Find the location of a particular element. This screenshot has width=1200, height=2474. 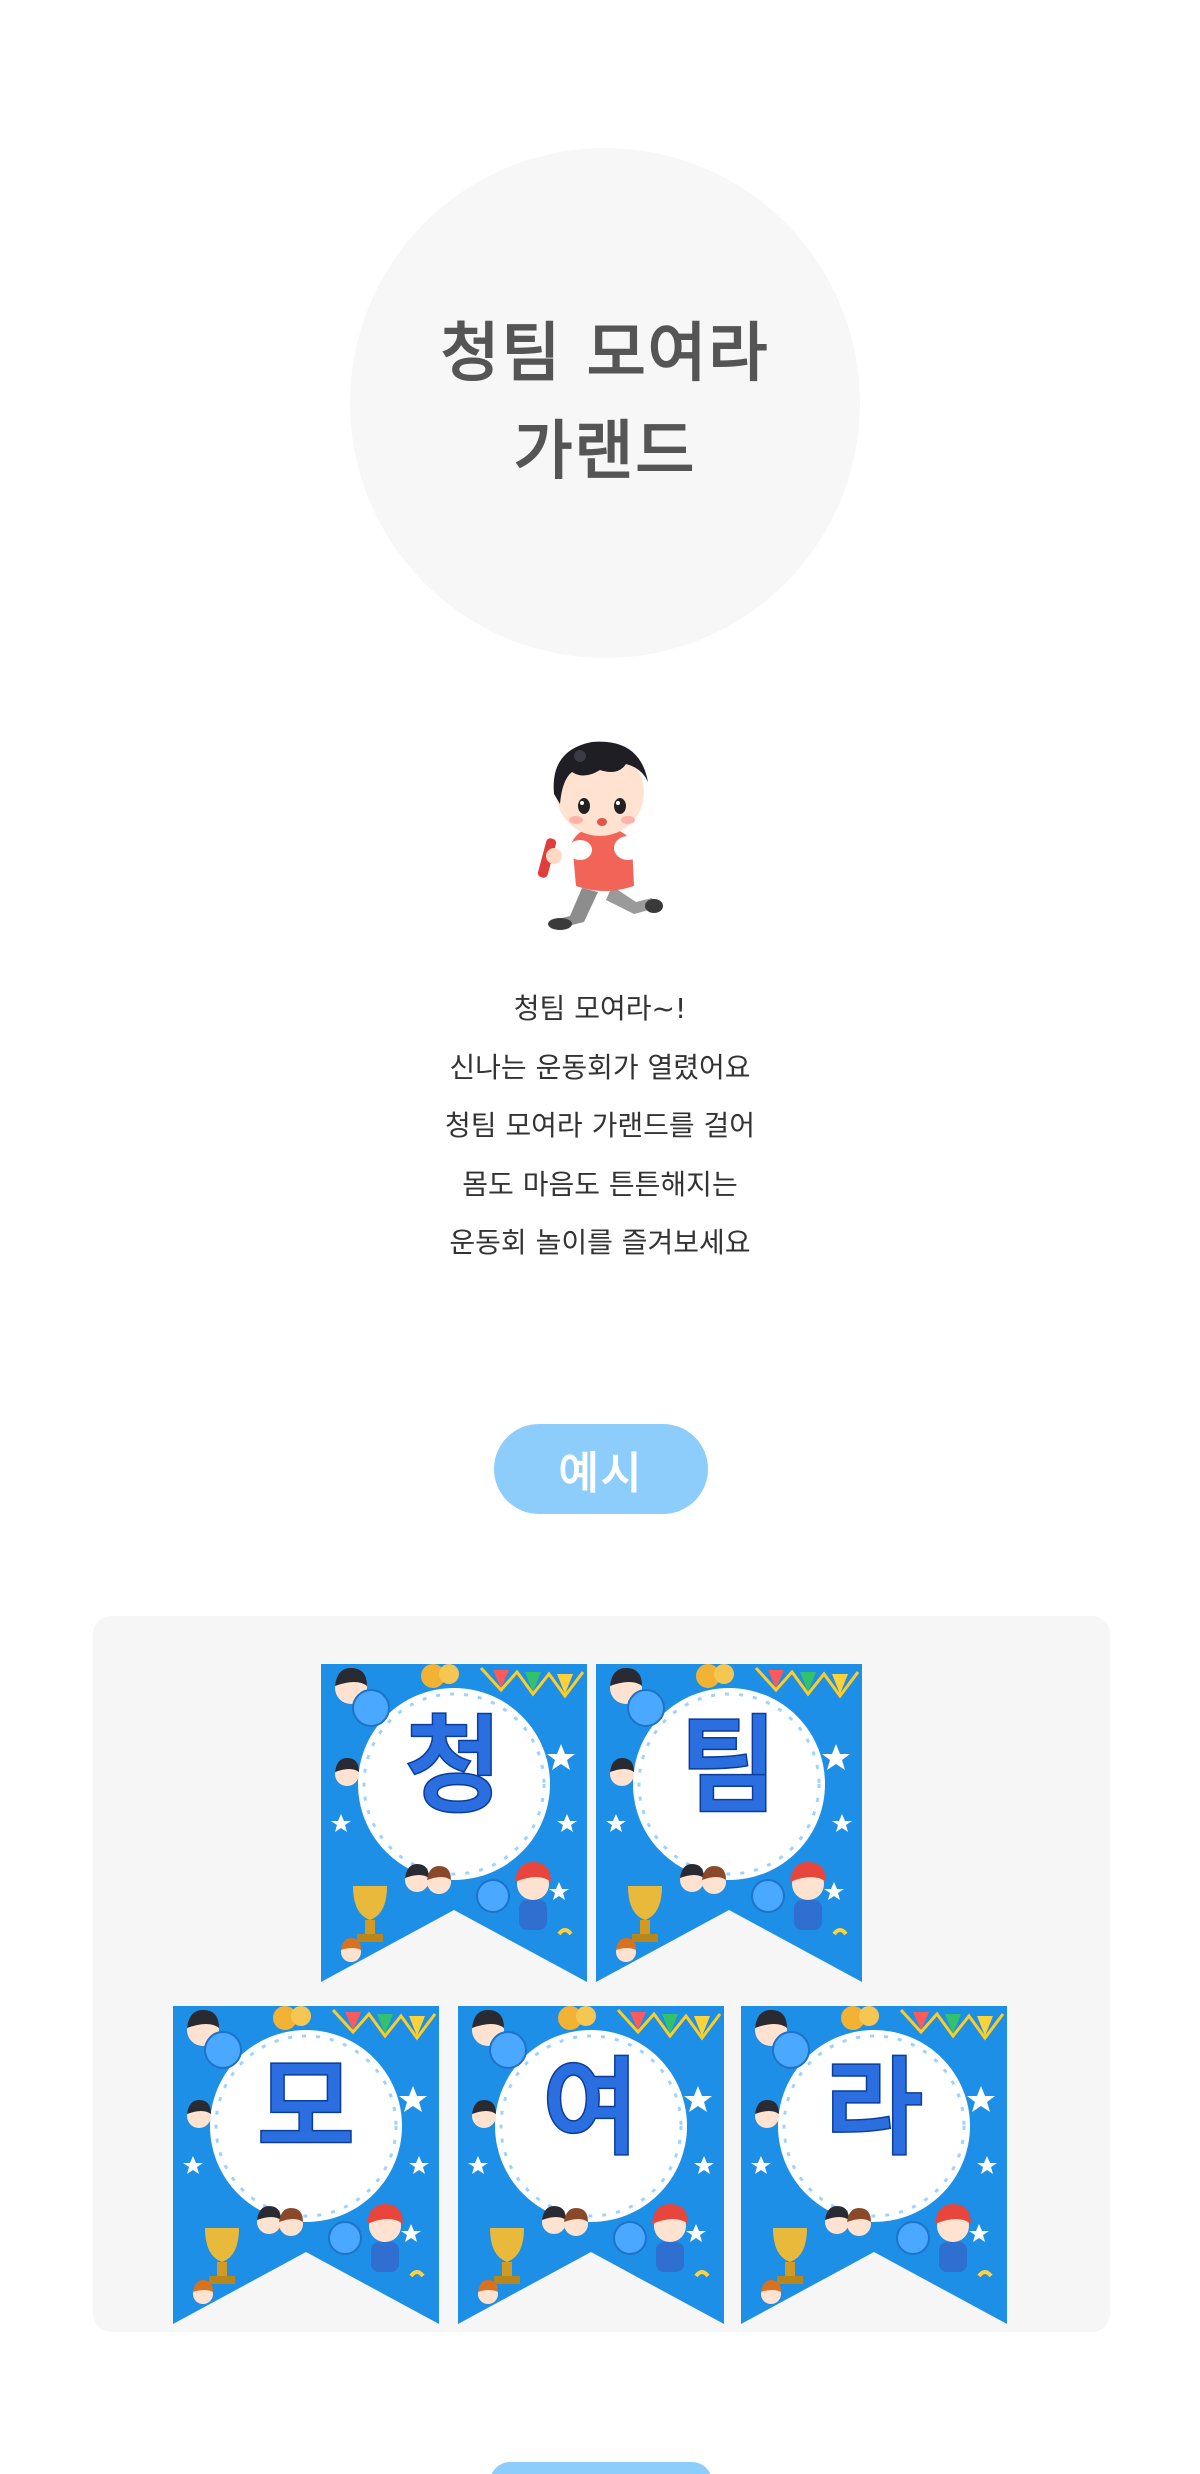

pennant-letter: 여 is located at coordinates (591, 2108).